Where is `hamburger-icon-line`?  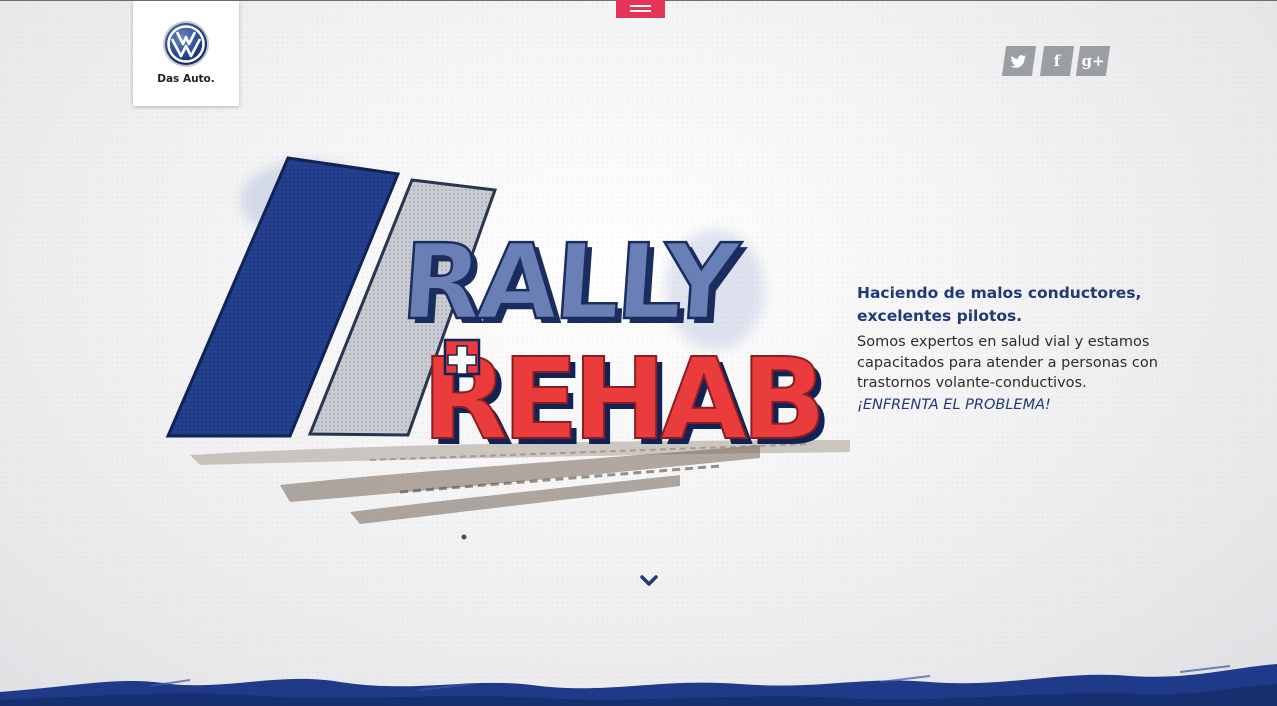 hamburger-icon-line is located at coordinates (640, 11).